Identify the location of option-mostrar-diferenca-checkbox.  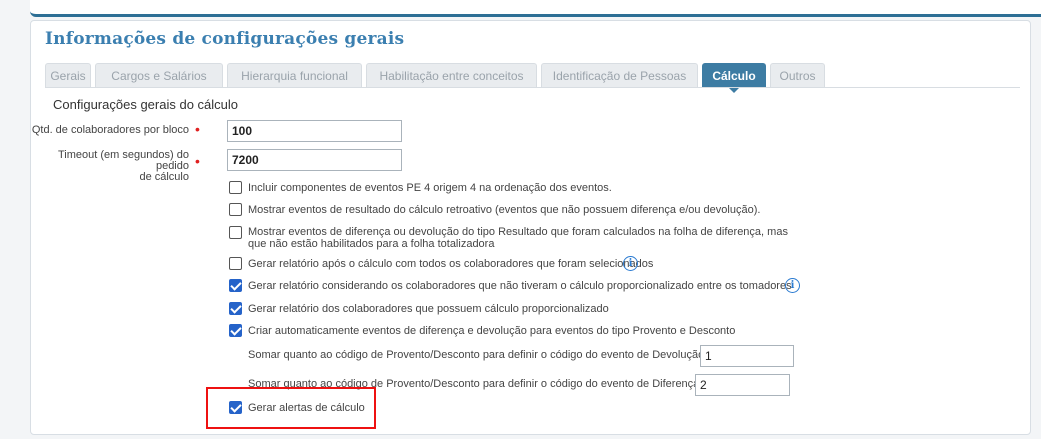
(235, 232).